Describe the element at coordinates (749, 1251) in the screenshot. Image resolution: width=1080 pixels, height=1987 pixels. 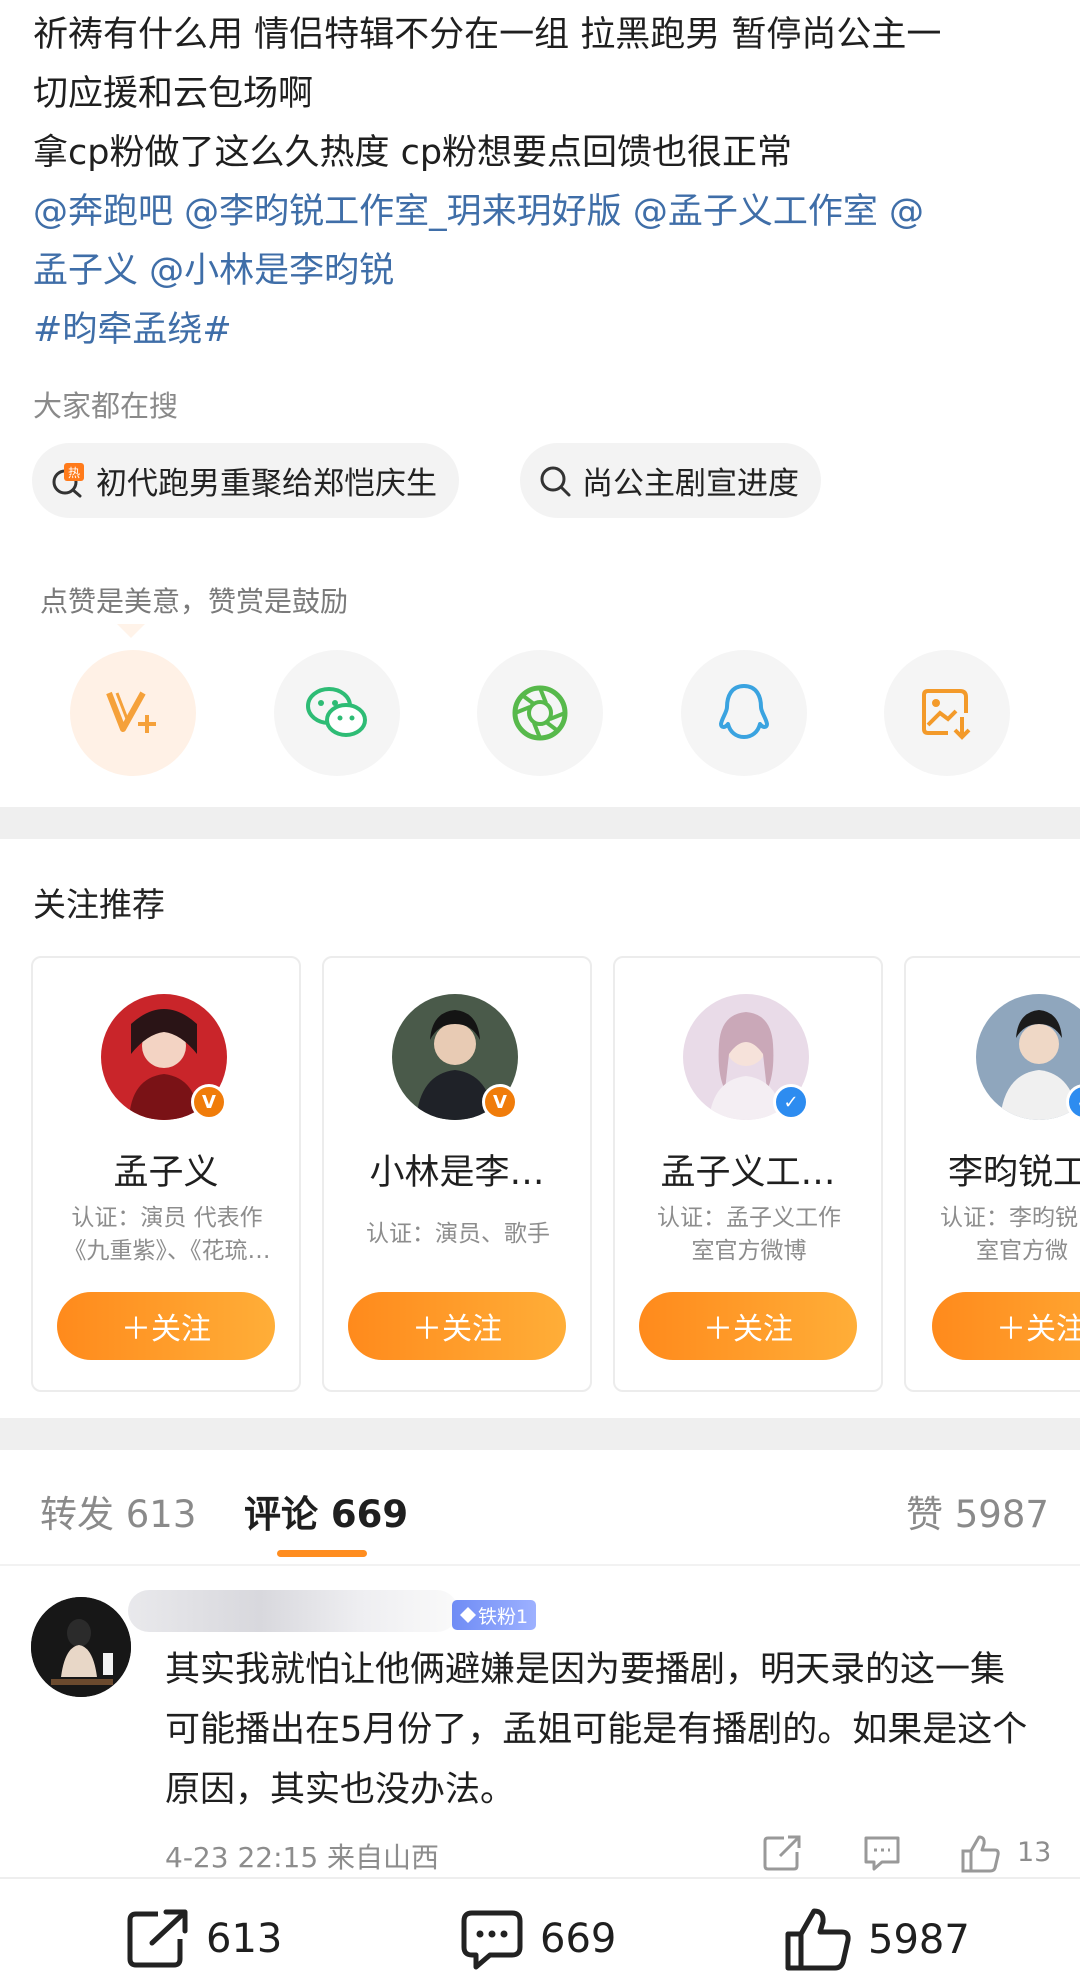
I see `card-desc-line: 室官方微博` at that location.